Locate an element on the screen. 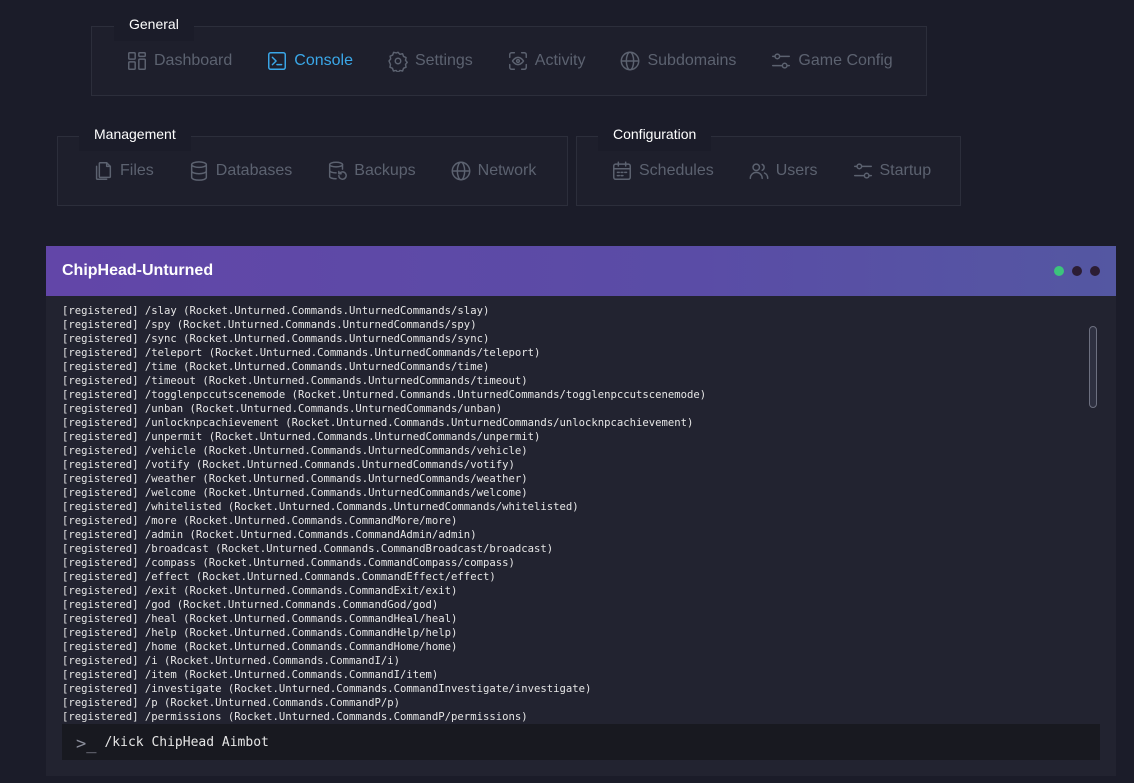 This screenshot has width=1134, height=783. nav-schedules-label: Schedules is located at coordinates (676, 170).